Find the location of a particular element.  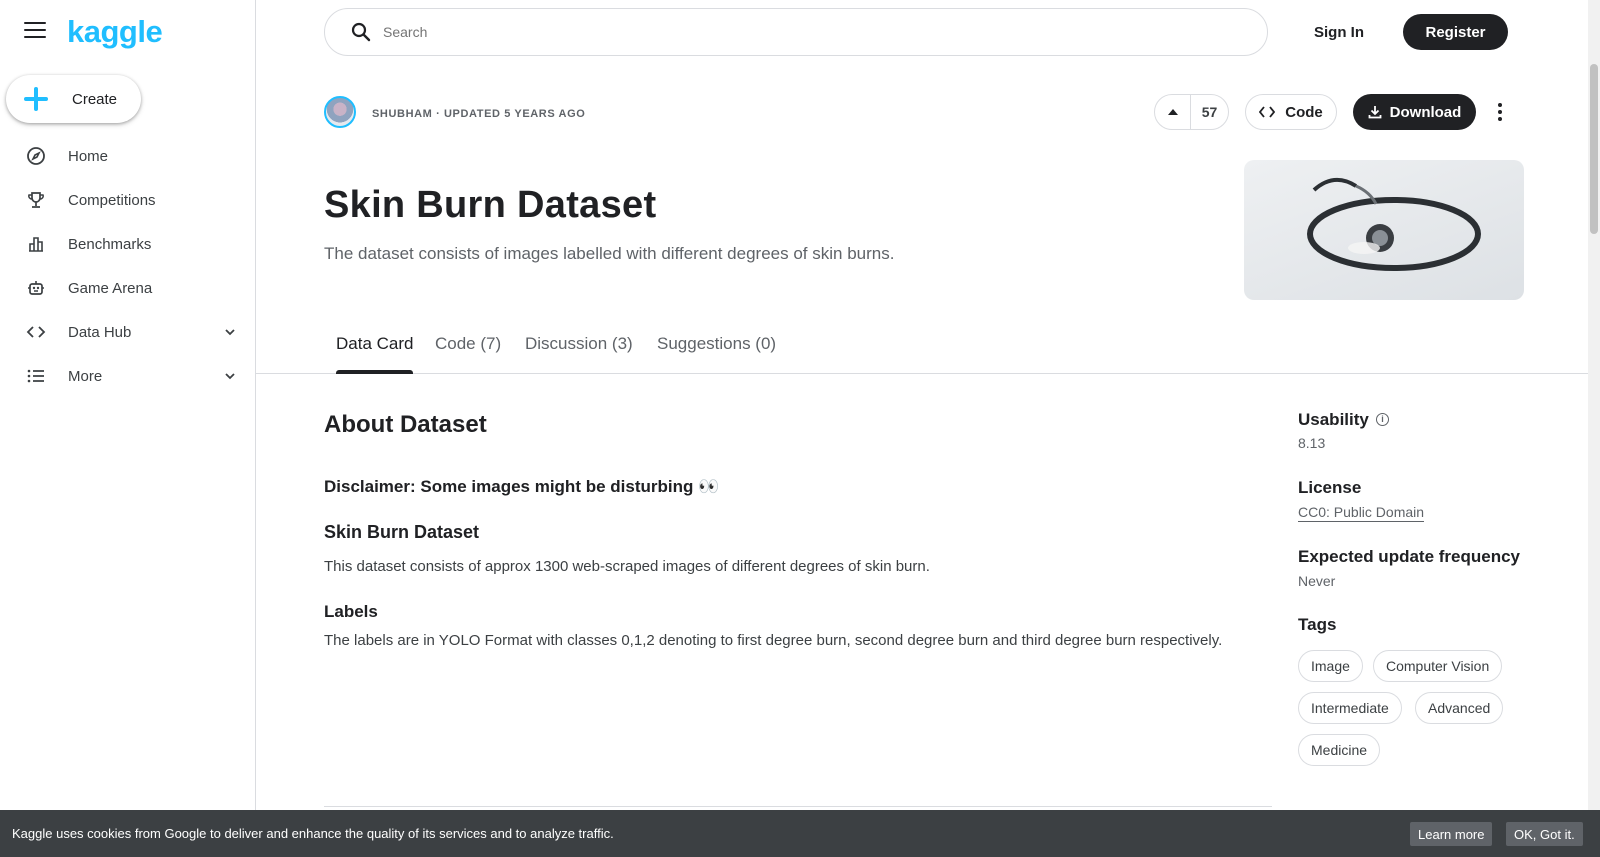

sidebar-item-competitions: Competitions is located at coordinates (128, 200).